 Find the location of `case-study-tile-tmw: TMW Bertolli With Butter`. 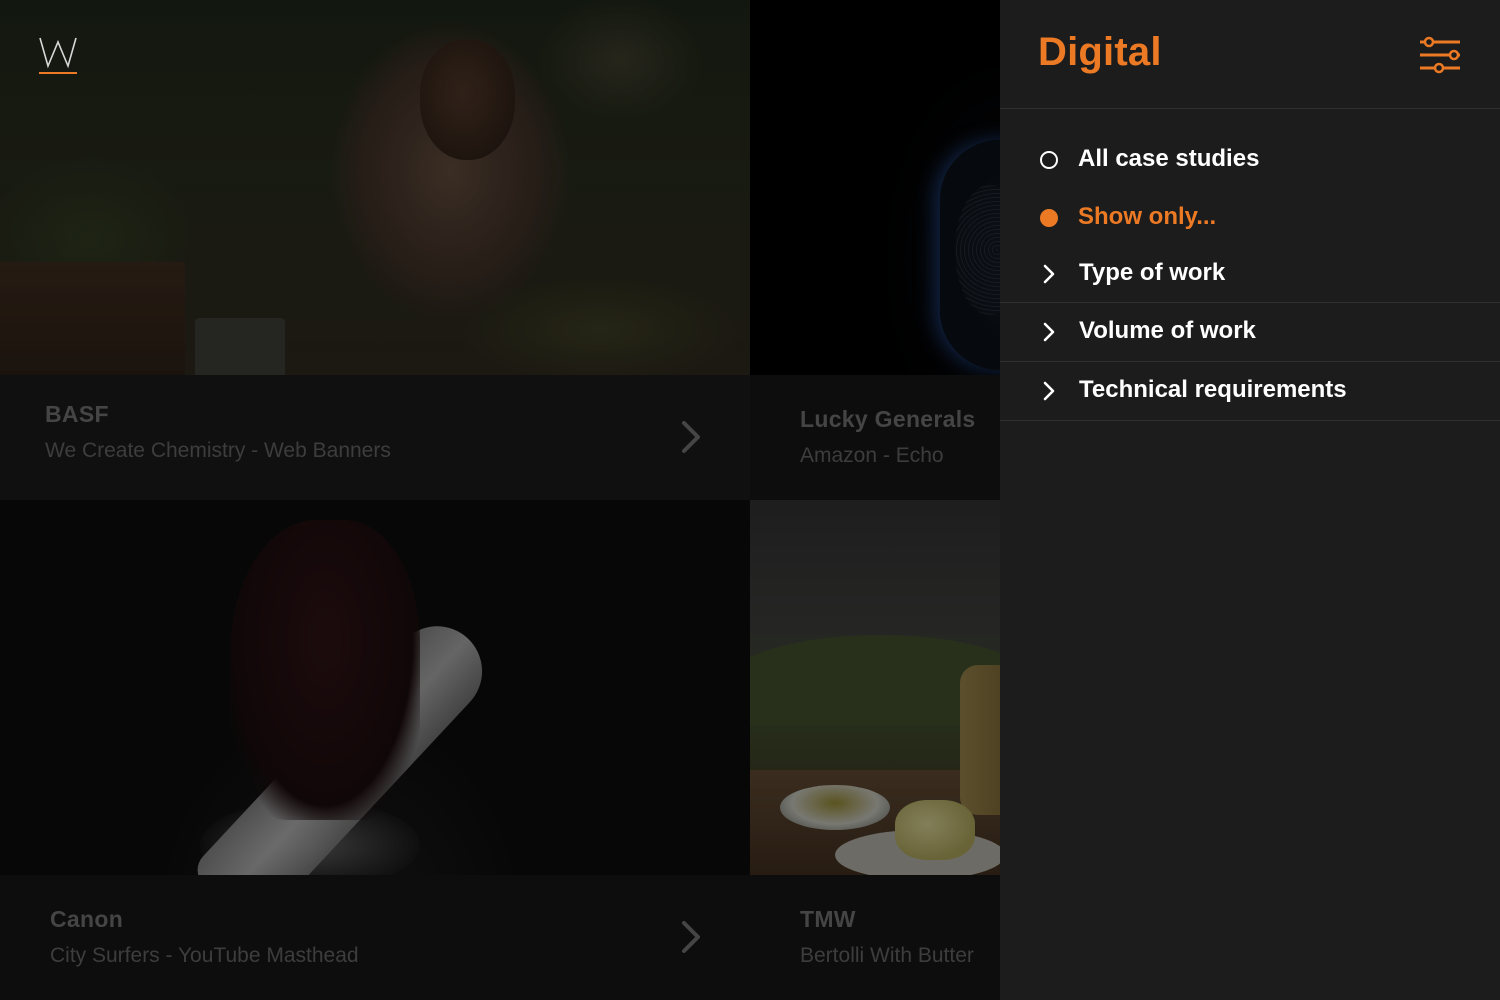

case-study-tile-tmw: TMW Bertolli With Butter is located at coordinates (875, 750).